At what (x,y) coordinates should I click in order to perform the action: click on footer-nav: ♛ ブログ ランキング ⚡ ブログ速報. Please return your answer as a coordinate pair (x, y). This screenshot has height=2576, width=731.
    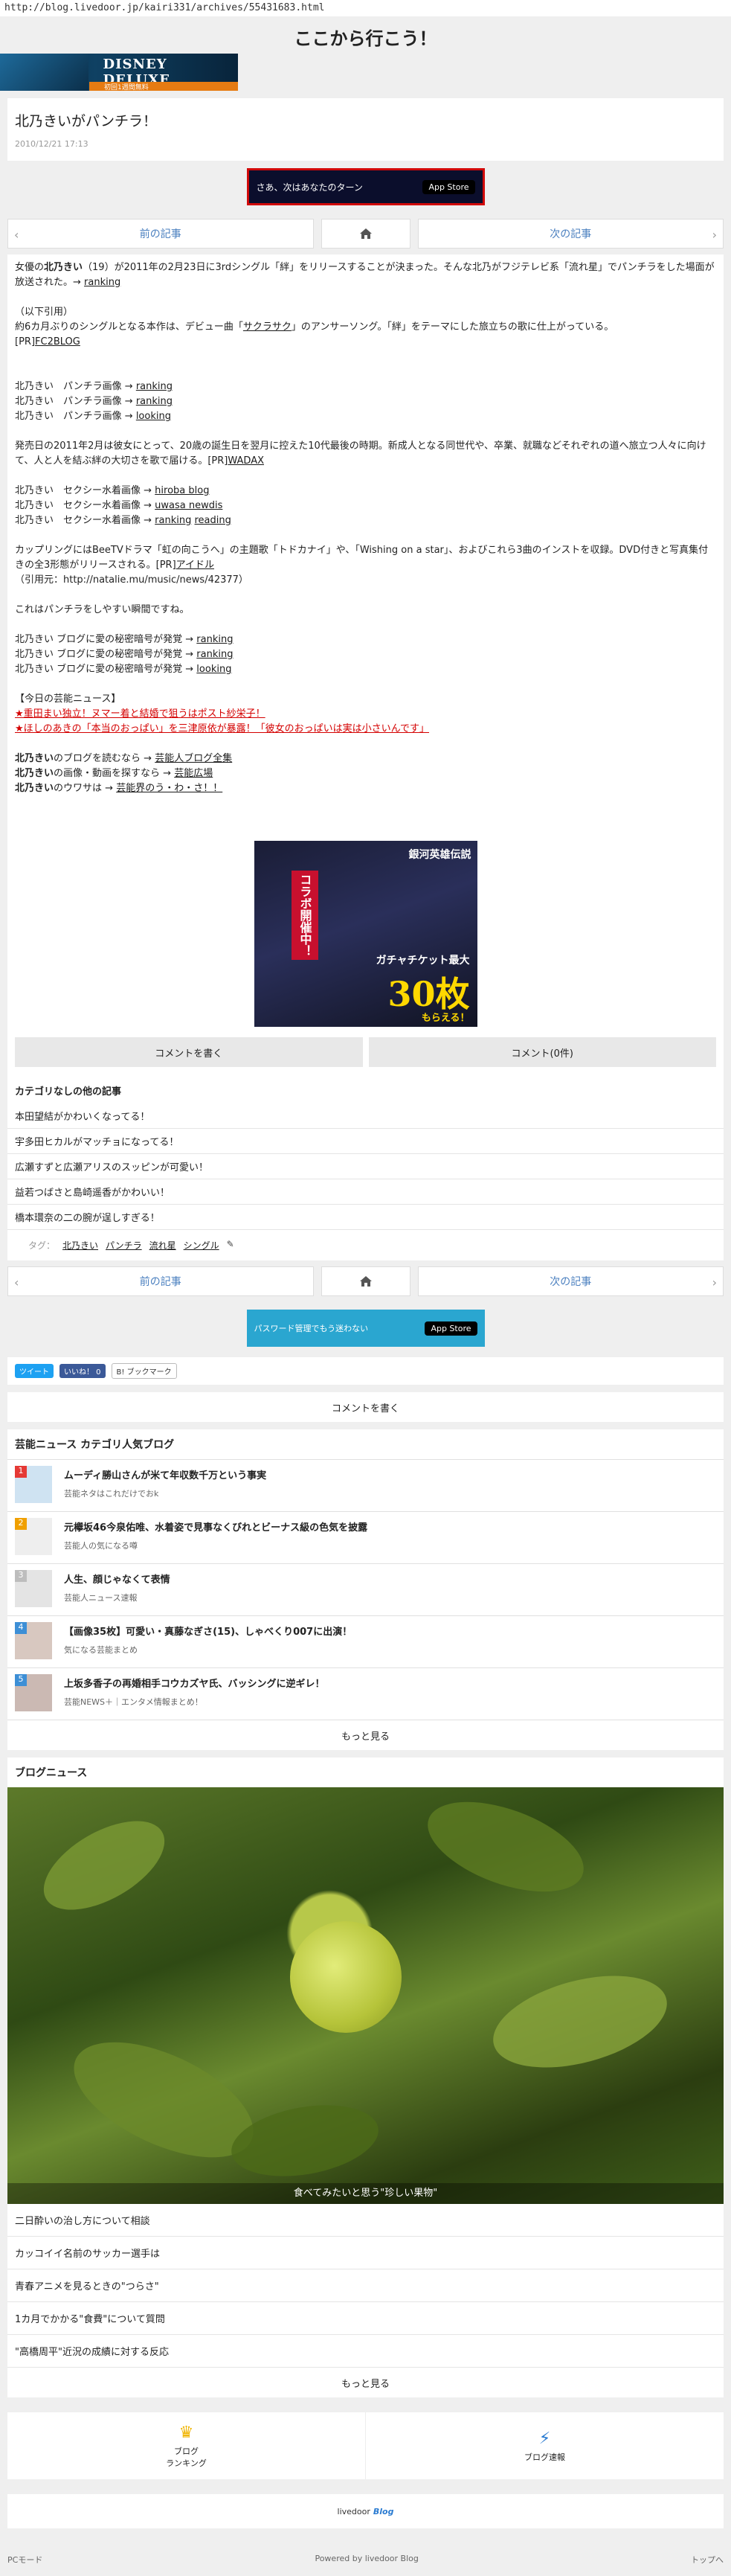
    Looking at the image, I should click on (365, 2445).